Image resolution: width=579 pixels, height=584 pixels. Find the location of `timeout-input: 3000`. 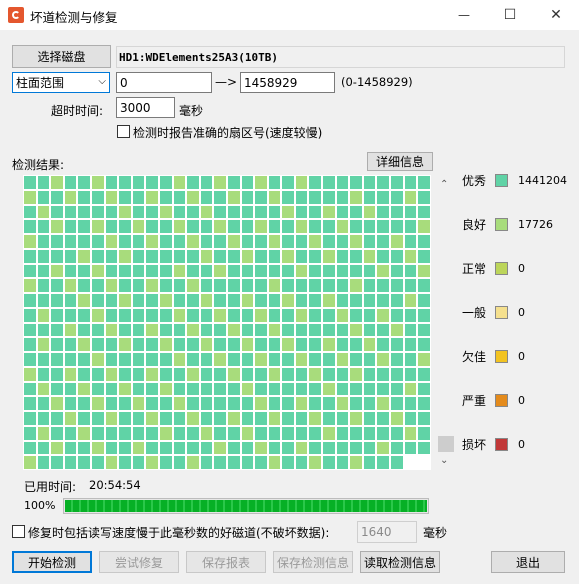

timeout-input: 3000 is located at coordinates (145, 107).